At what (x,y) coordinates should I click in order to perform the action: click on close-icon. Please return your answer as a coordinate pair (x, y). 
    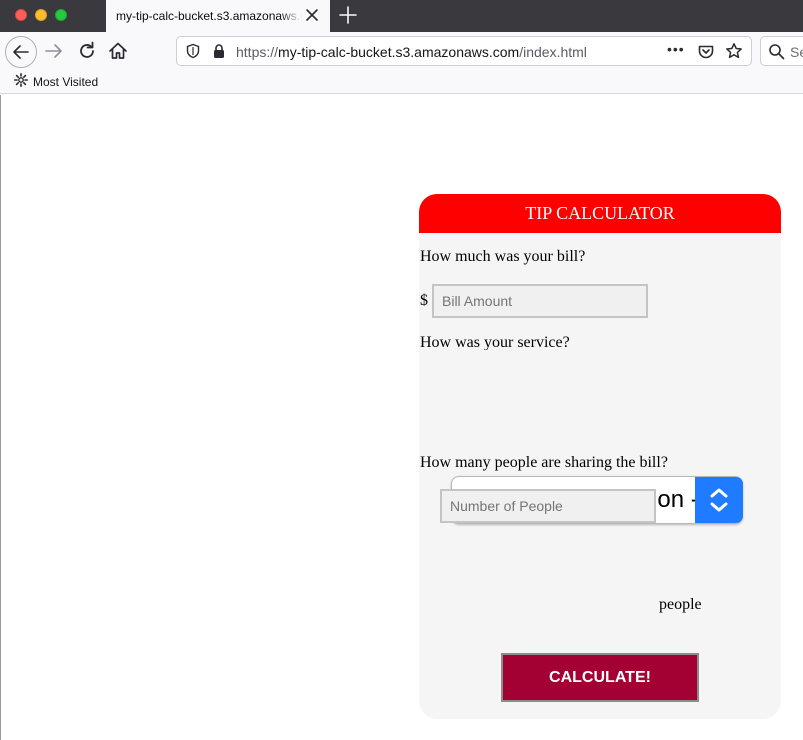
    Looking at the image, I should click on (312, 15).